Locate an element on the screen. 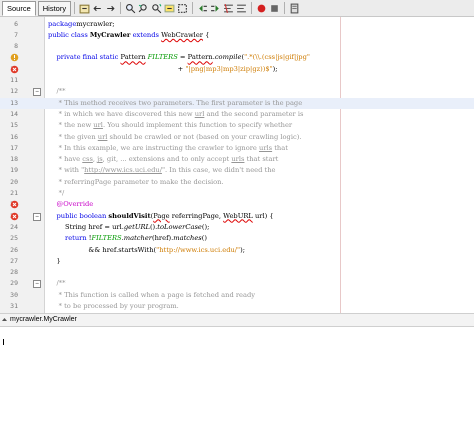 The width and height of the screenshot is (474, 448). shift-right-icon is located at coordinates (215, 8).